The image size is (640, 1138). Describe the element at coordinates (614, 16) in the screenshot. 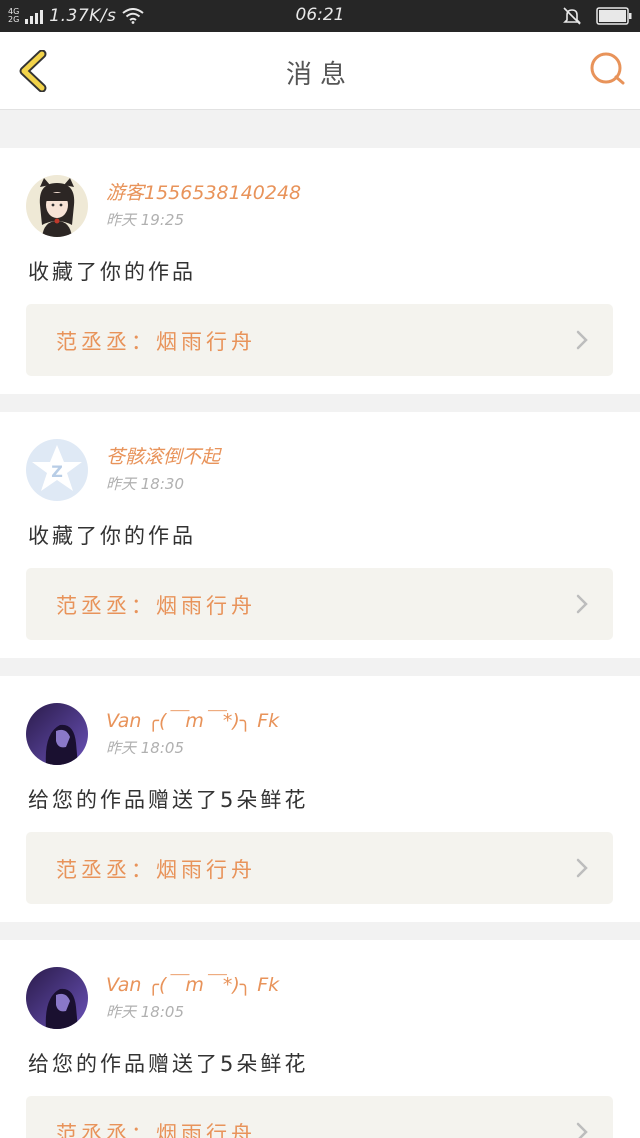

I see `battery-icon` at that location.